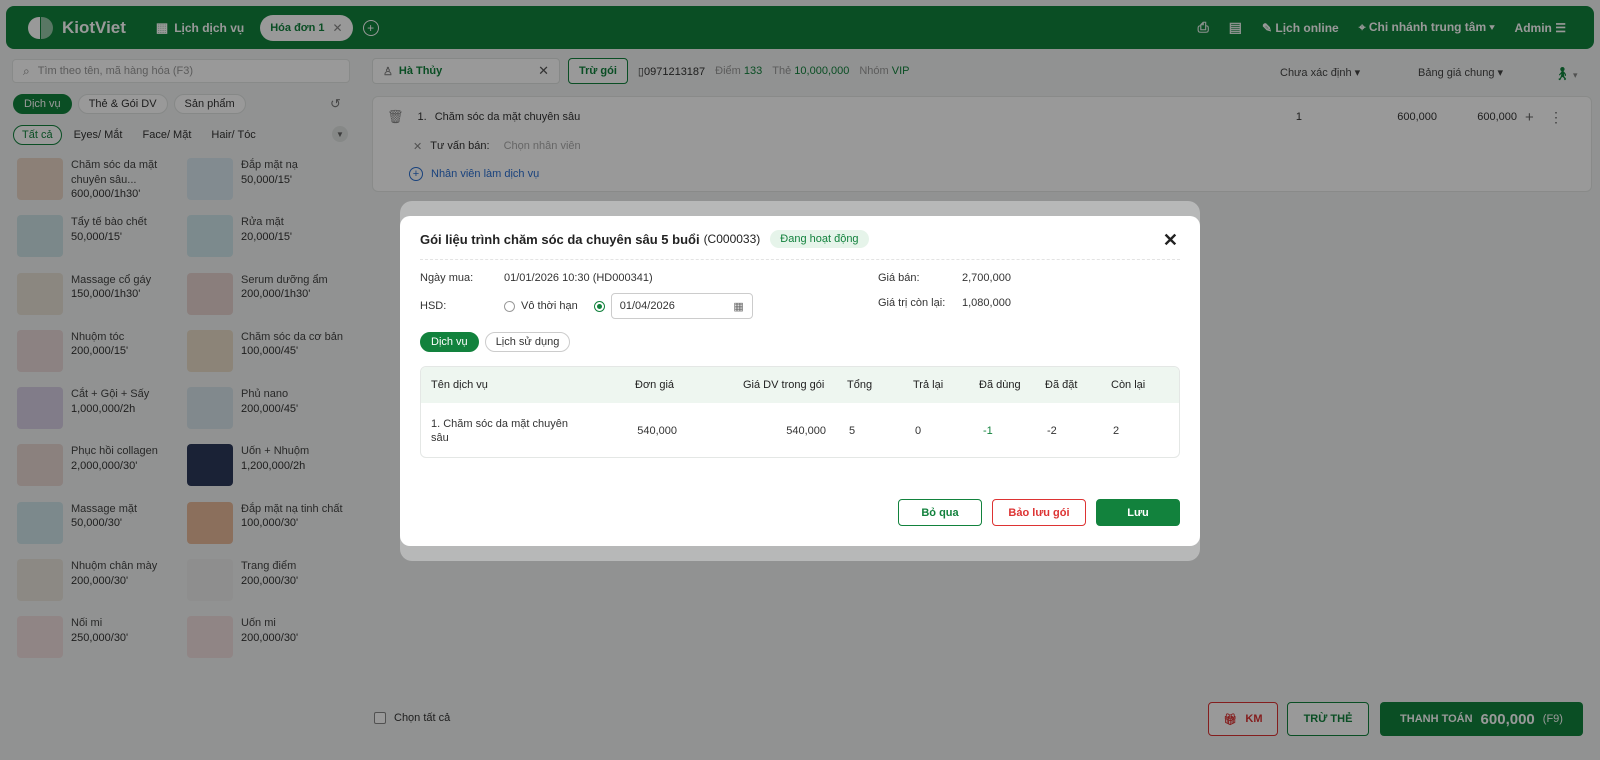  Describe the element at coordinates (1061, 385) in the screenshot. I see `col-booked: Đã đặt` at that location.